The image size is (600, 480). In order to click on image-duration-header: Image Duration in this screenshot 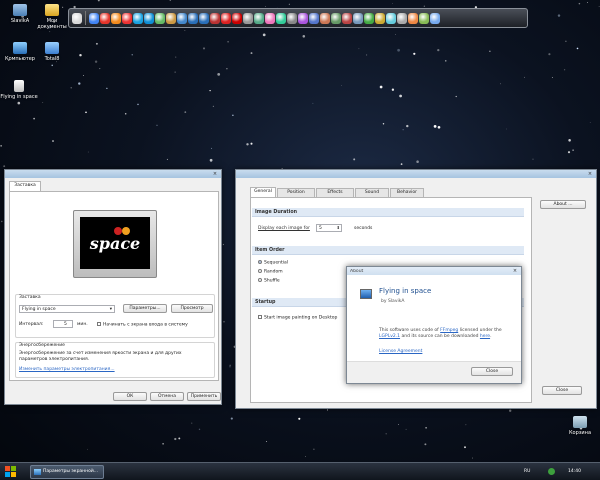, I will do `click(388, 212)`.